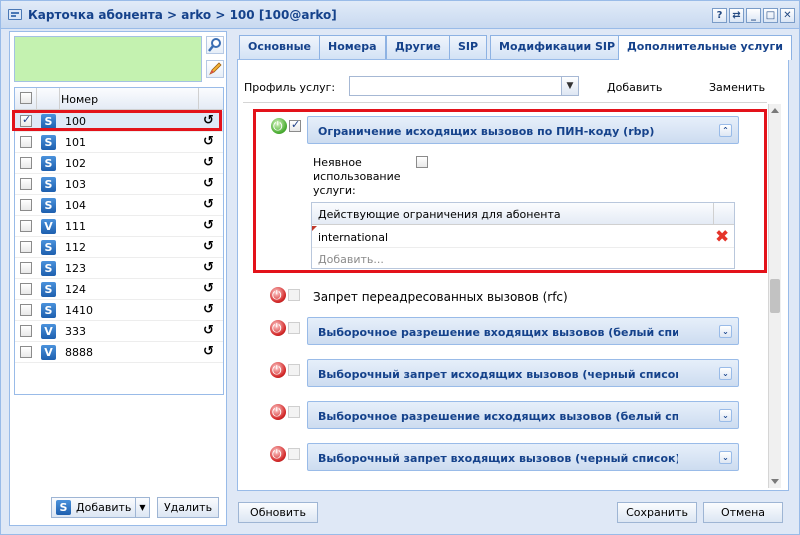  What do you see at coordinates (119, 268) in the screenshot?
I see `number-row: S 123 ↺` at bounding box center [119, 268].